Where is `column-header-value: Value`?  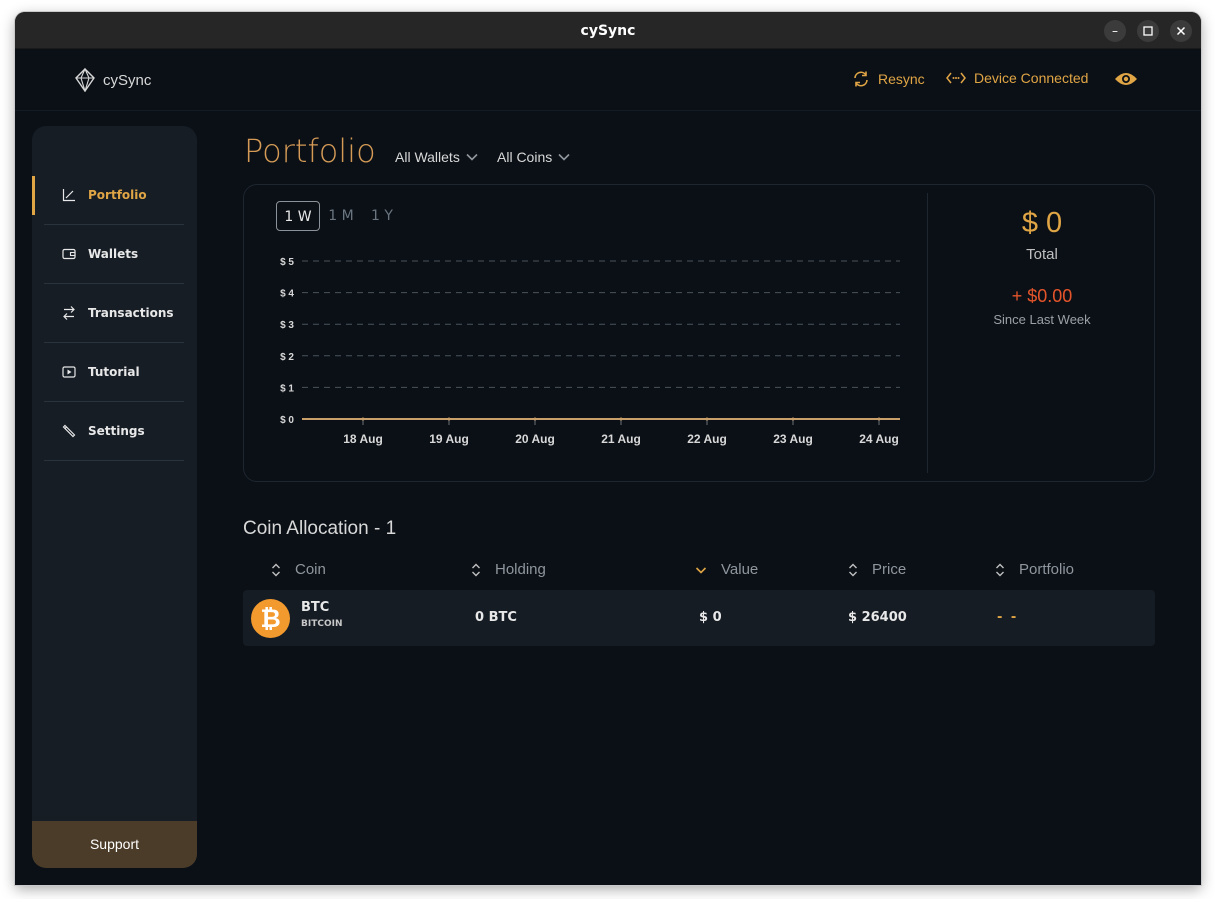
column-header-value: Value is located at coordinates (726, 569).